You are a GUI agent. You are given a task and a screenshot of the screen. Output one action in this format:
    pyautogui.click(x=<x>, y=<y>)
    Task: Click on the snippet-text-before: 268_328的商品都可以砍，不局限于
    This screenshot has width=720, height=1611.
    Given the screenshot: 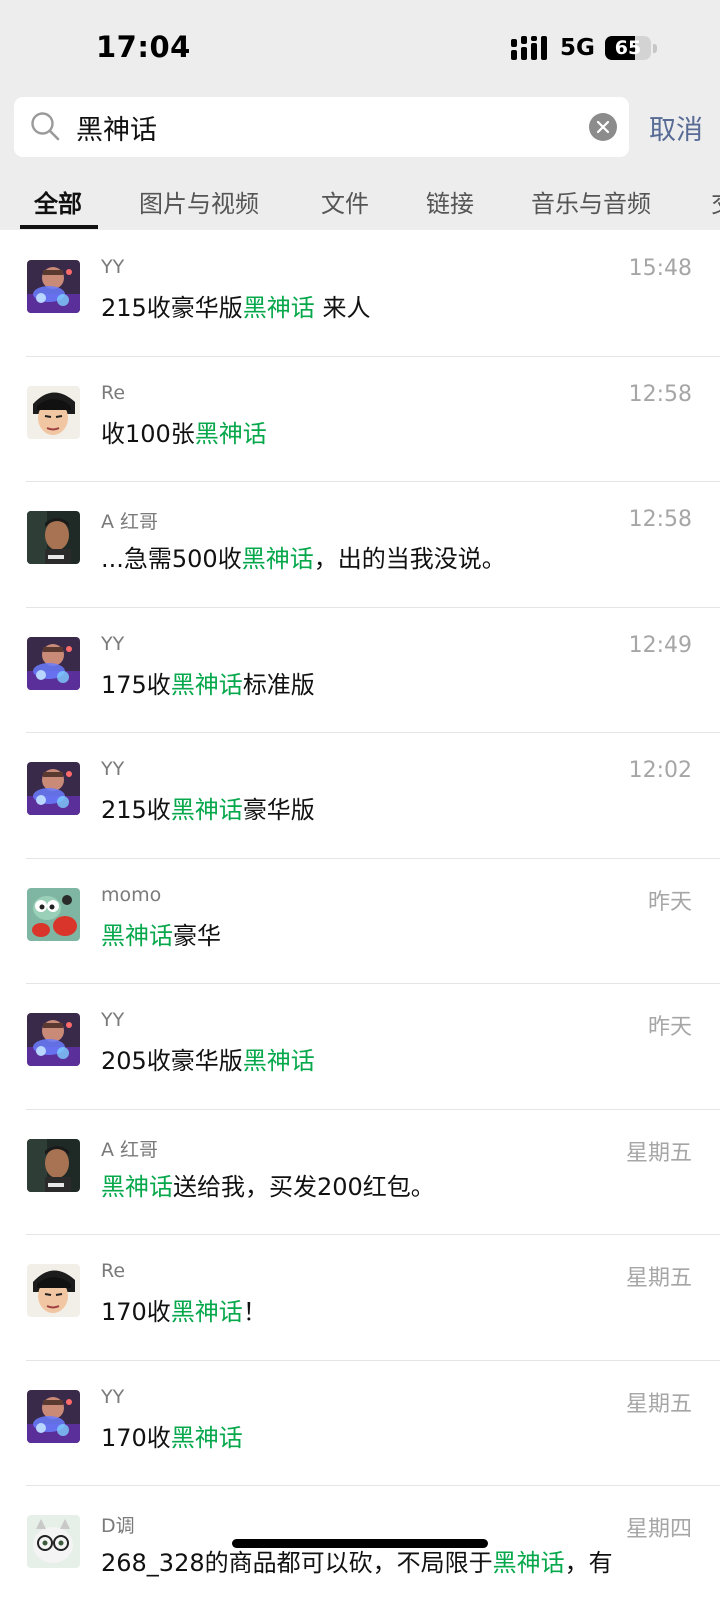 What is the action you would take?
    pyautogui.click(x=297, y=1563)
    